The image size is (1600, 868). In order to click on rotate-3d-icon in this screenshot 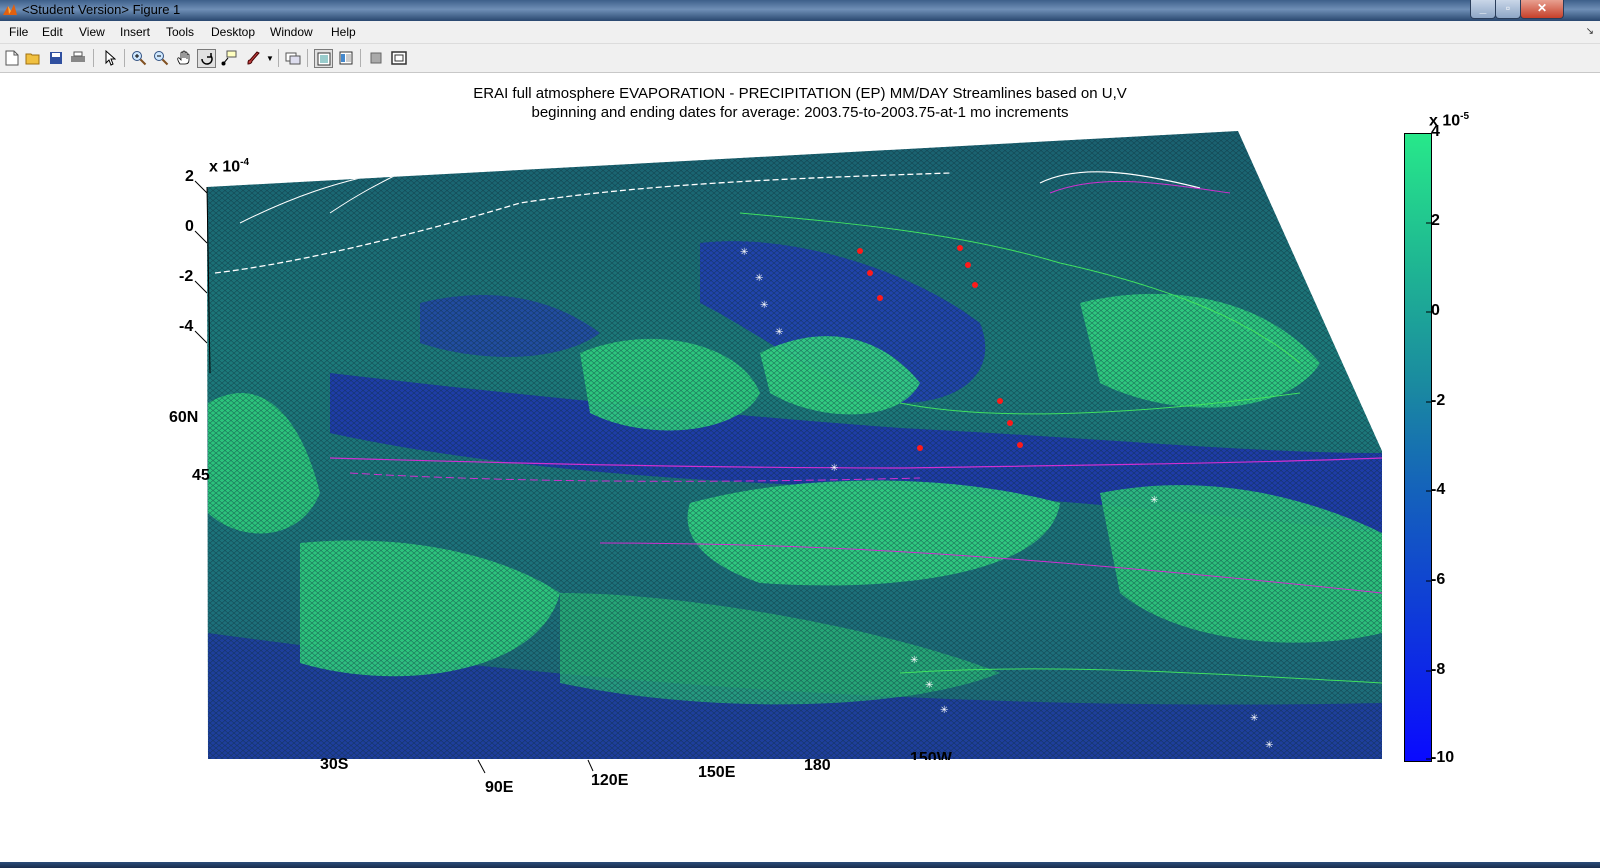, I will do `click(206, 58)`.